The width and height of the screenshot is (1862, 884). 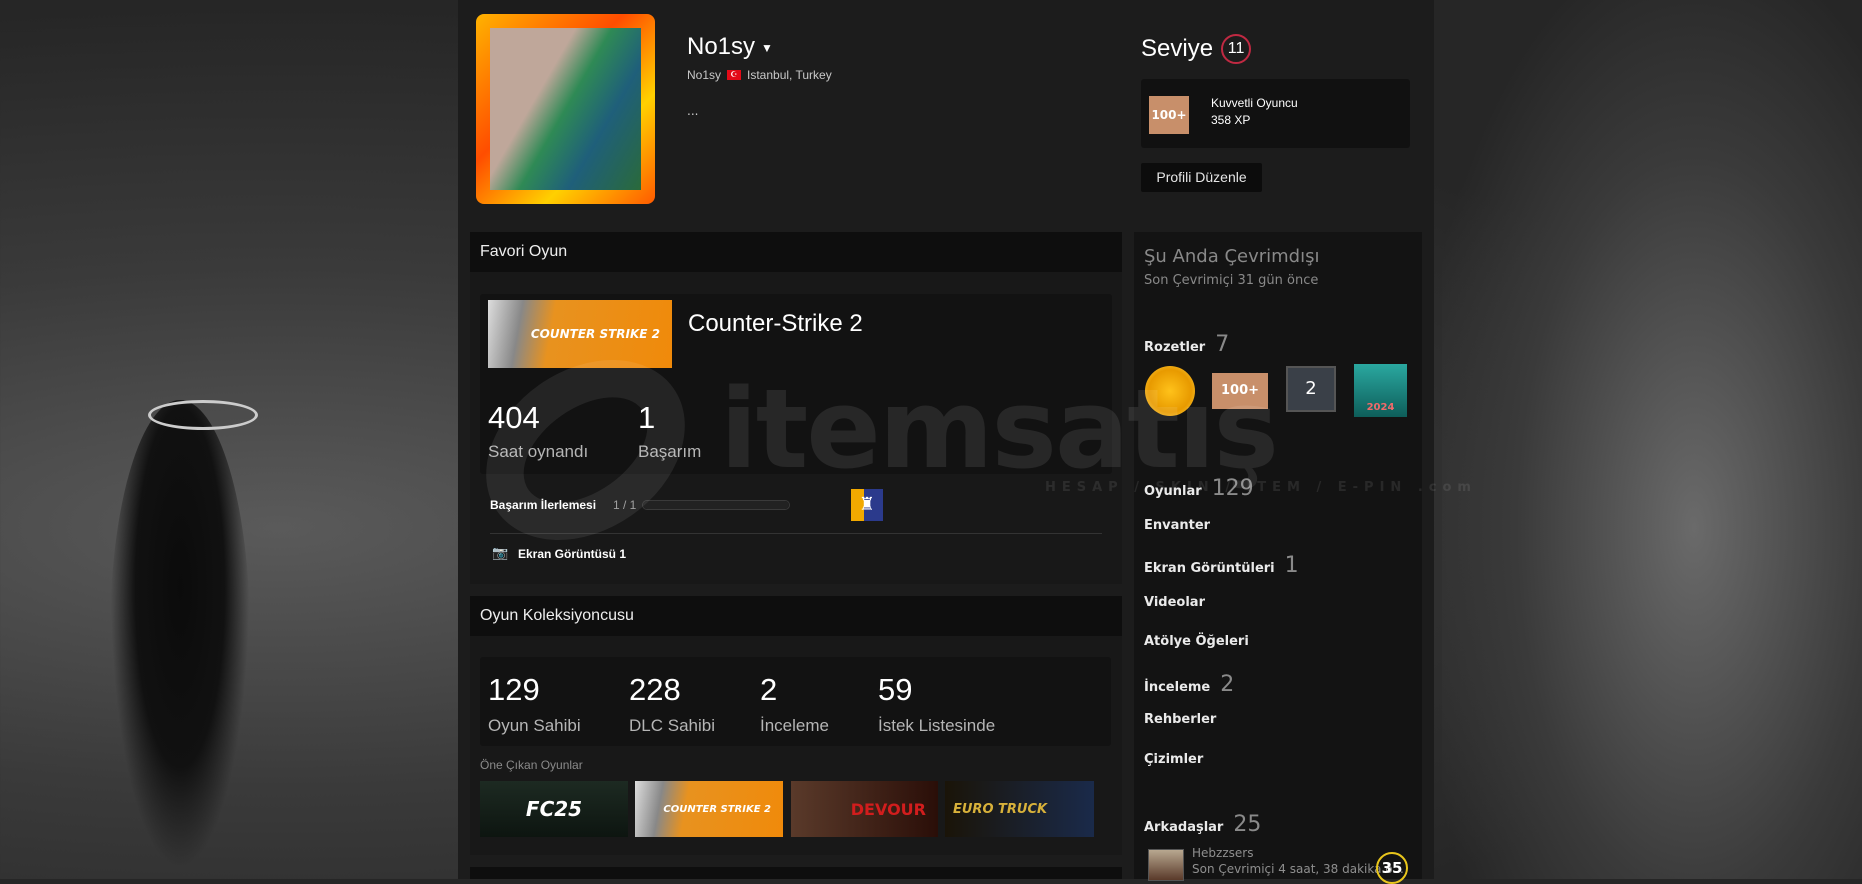 What do you see at coordinates (1173, 491) in the screenshot?
I see `link-label: Oyunlar` at bounding box center [1173, 491].